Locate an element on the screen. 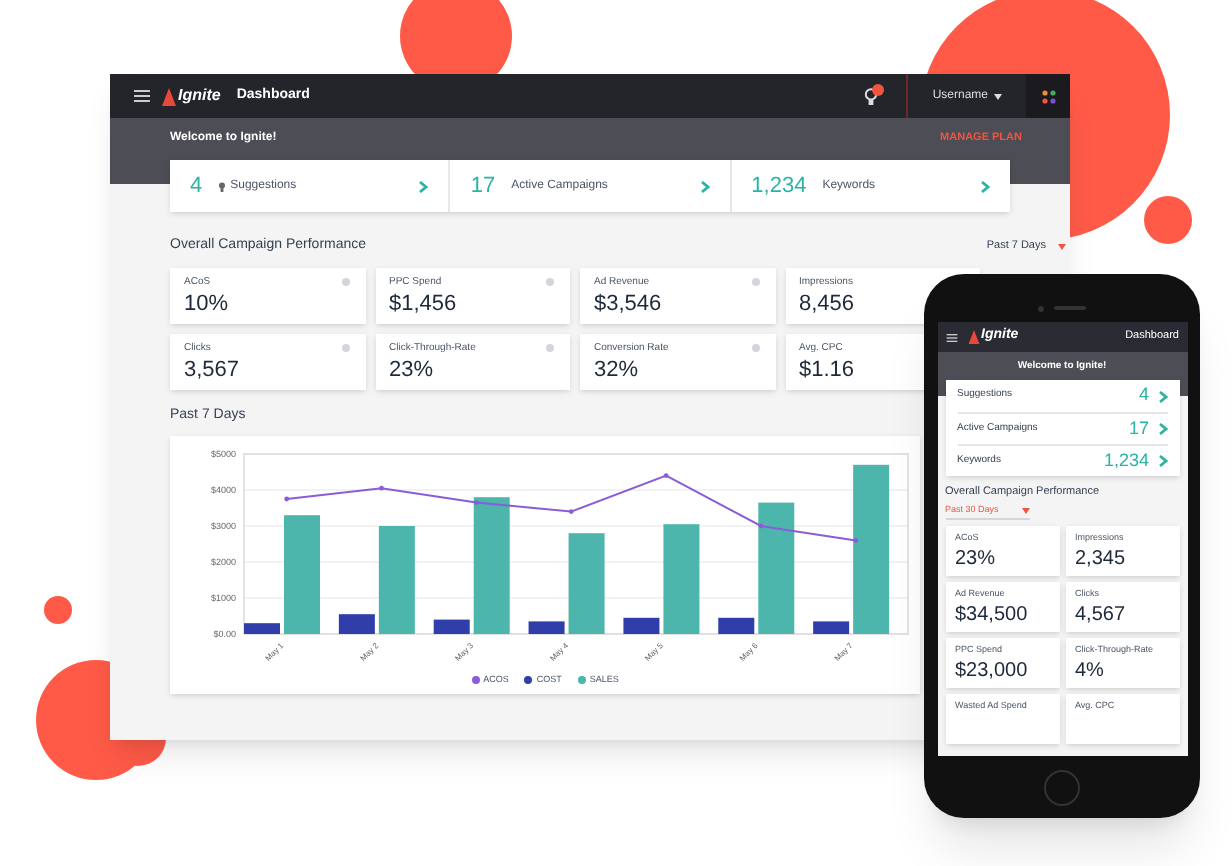  phone-camera is located at coordinates (1041, 308).